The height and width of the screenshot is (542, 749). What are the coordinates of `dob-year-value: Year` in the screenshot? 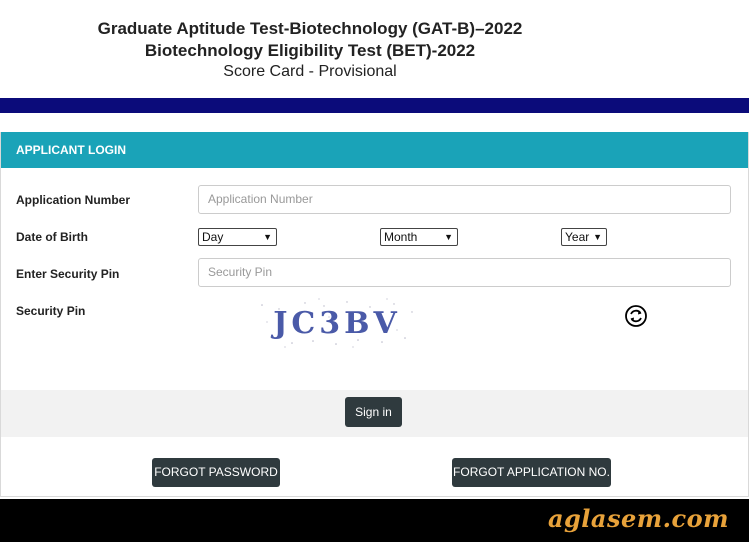 It's located at (577, 237).